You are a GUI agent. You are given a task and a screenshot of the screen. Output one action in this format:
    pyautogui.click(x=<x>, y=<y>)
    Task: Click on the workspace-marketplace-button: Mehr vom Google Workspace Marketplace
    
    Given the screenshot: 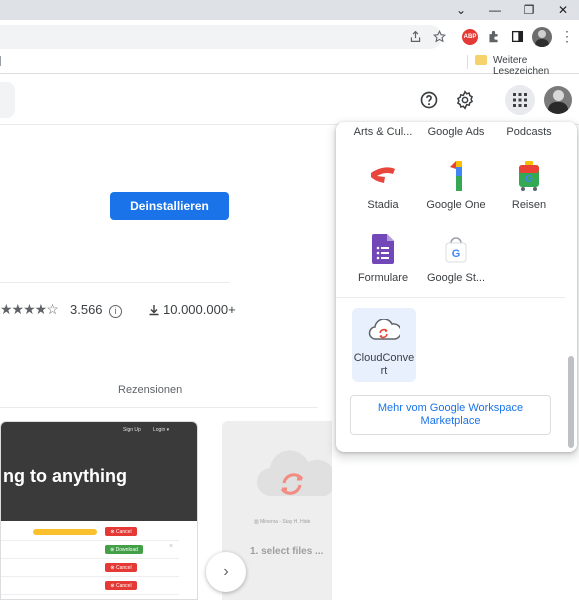 What is the action you would take?
    pyautogui.click(x=450, y=415)
    